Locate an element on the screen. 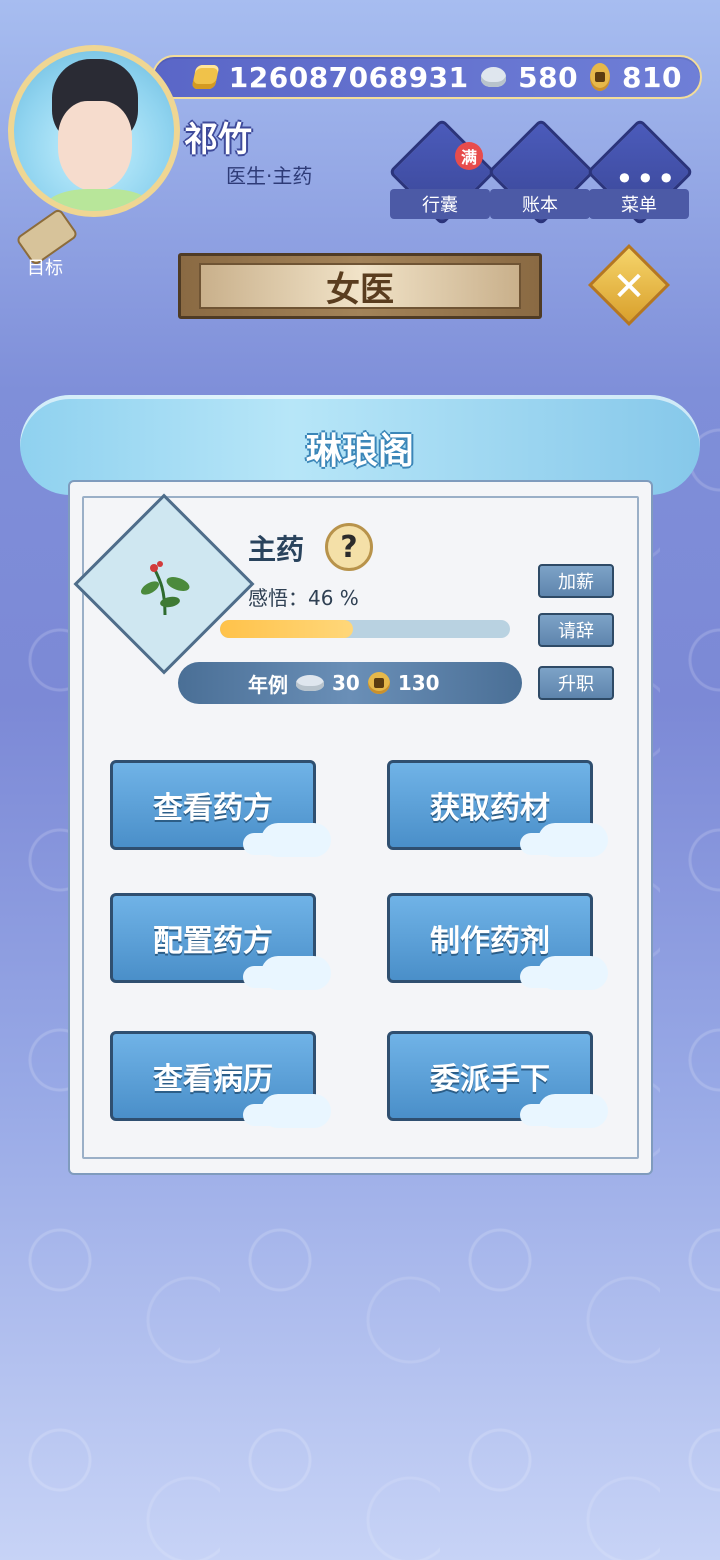 This screenshot has height=1560, width=720. action-label: 查看药方 is located at coordinates (213, 808).